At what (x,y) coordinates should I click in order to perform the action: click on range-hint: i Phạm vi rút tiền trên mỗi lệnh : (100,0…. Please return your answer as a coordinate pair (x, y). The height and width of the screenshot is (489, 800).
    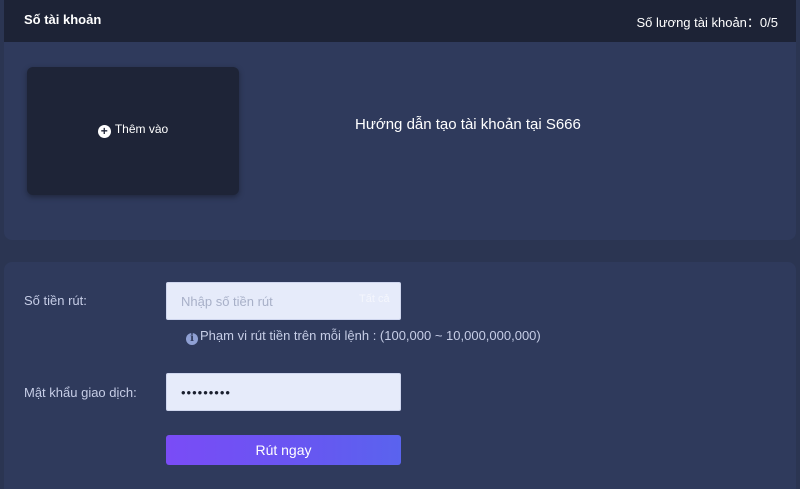
    Looking at the image, I should click on (363, 336).